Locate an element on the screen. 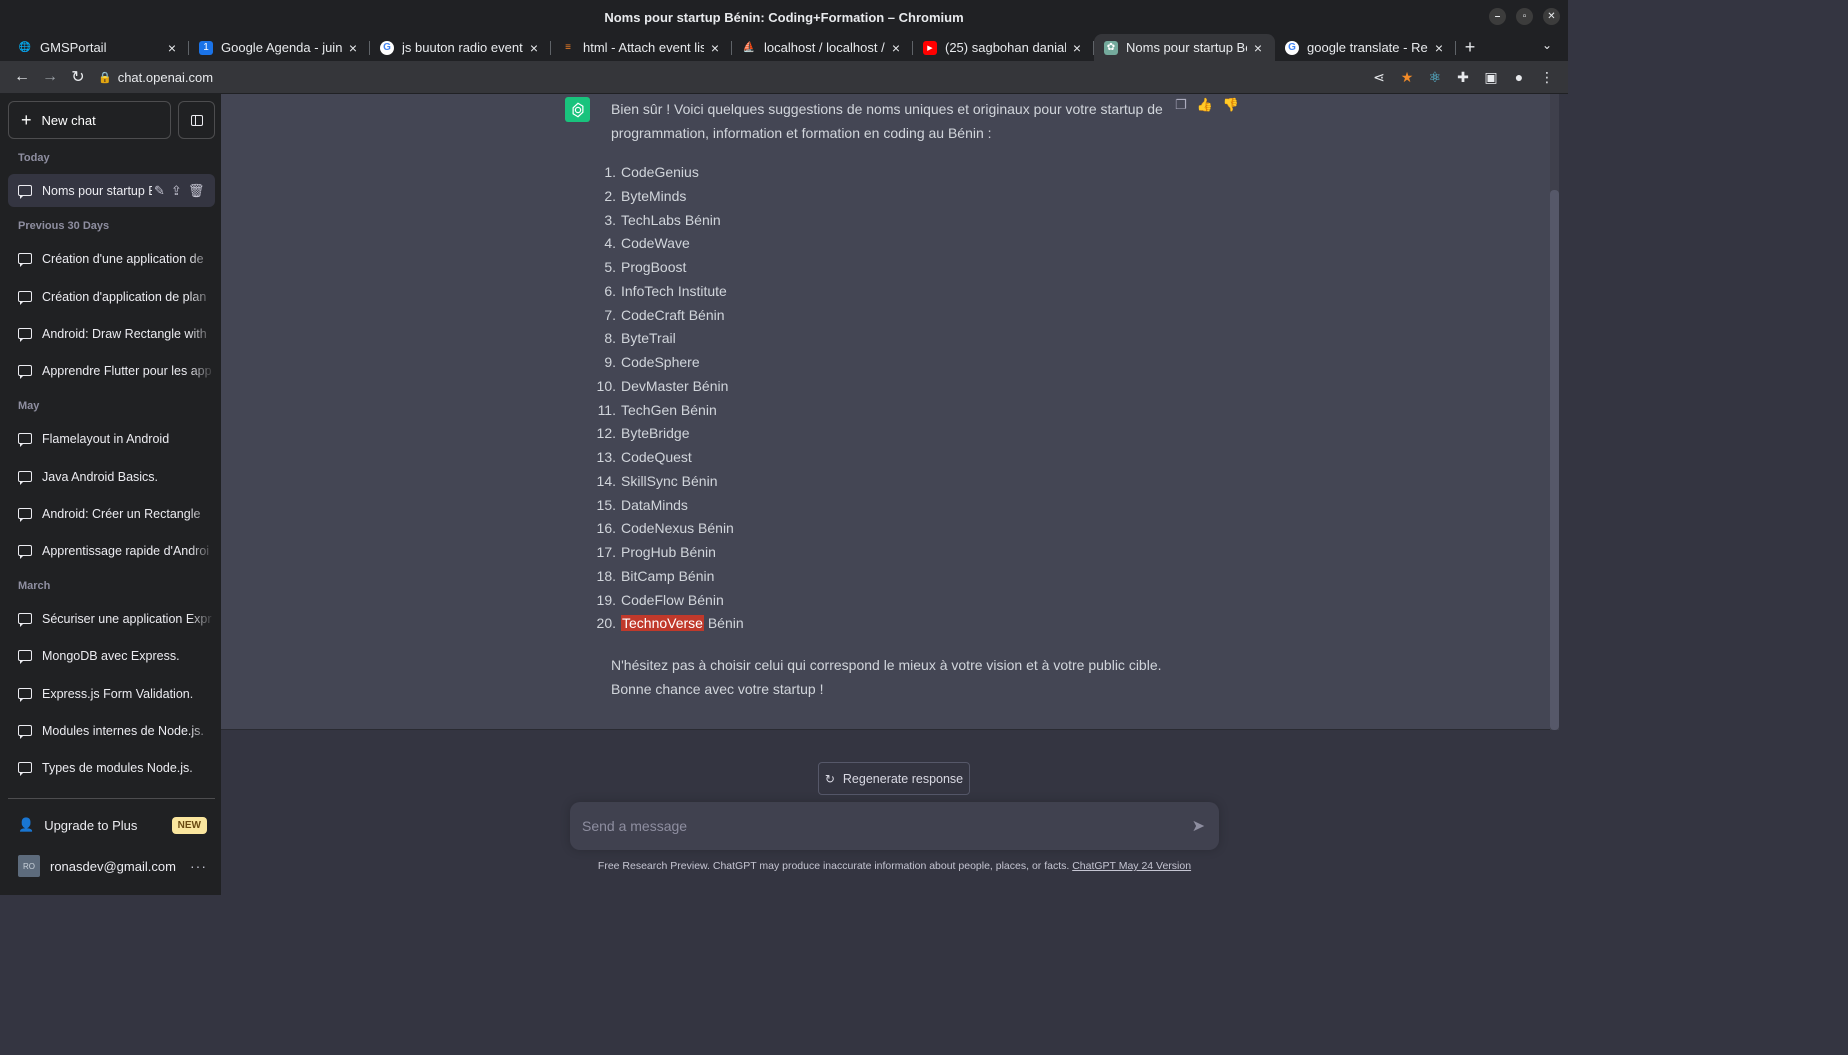 The width and height of the screenshot is (1848, 1055). list-item: 2. ByteMinds is located at coordinates (887, 197).